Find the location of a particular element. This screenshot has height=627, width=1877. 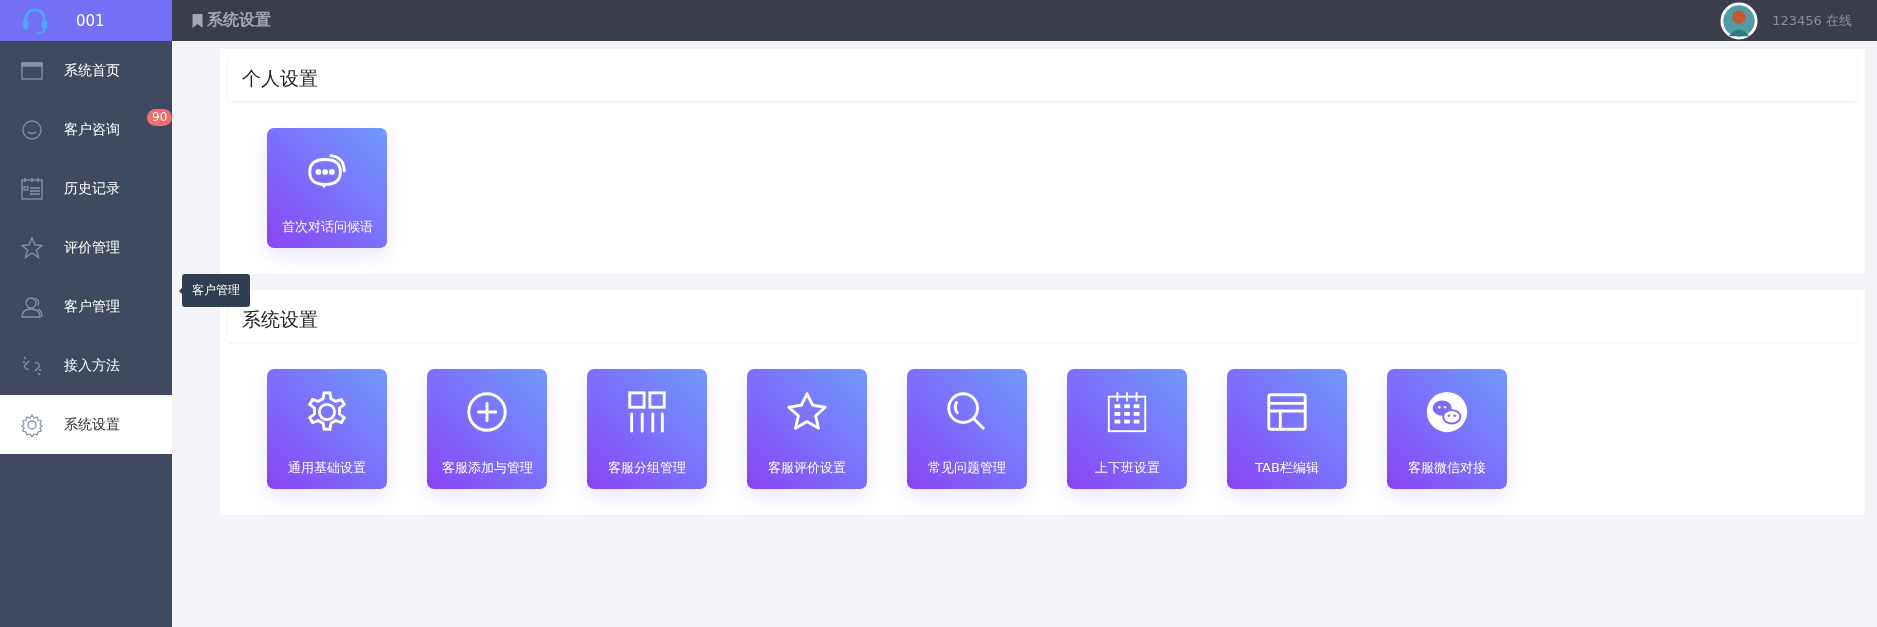

menu-label: 客户咨询 is located at coordinates (92, 129).